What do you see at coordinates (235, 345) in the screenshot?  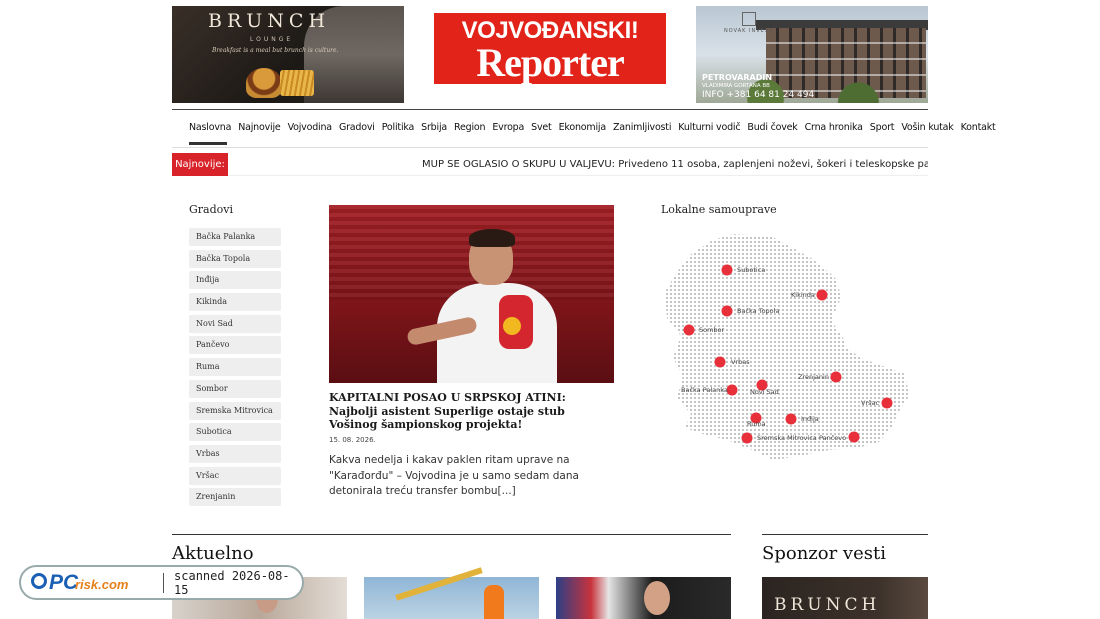 I see `city-item-pancevo: Pančevo` at bounding box center [235, 345].